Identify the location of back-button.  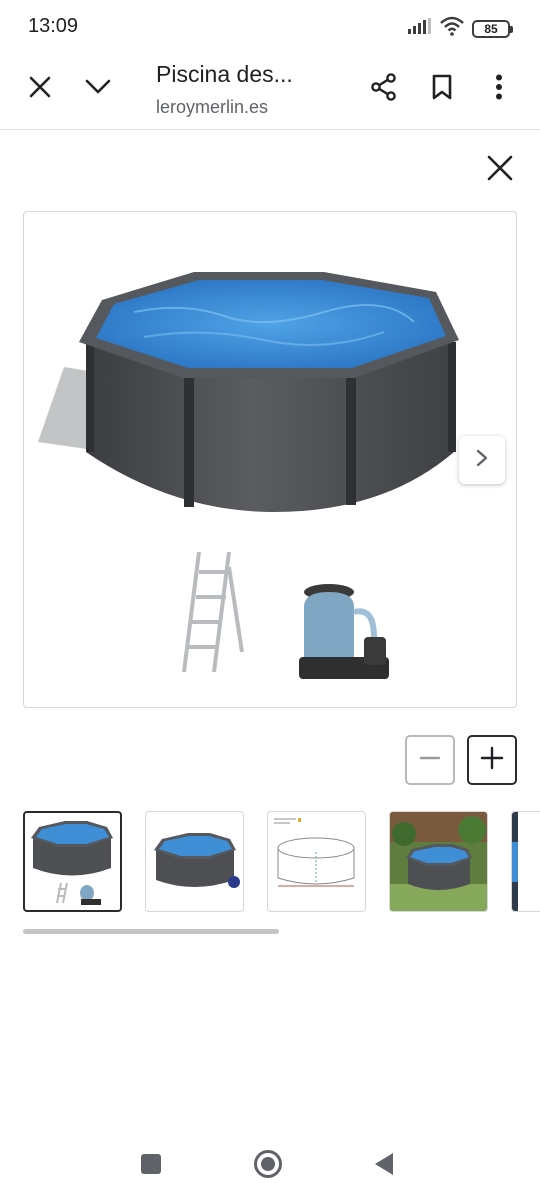
(384, 1166).